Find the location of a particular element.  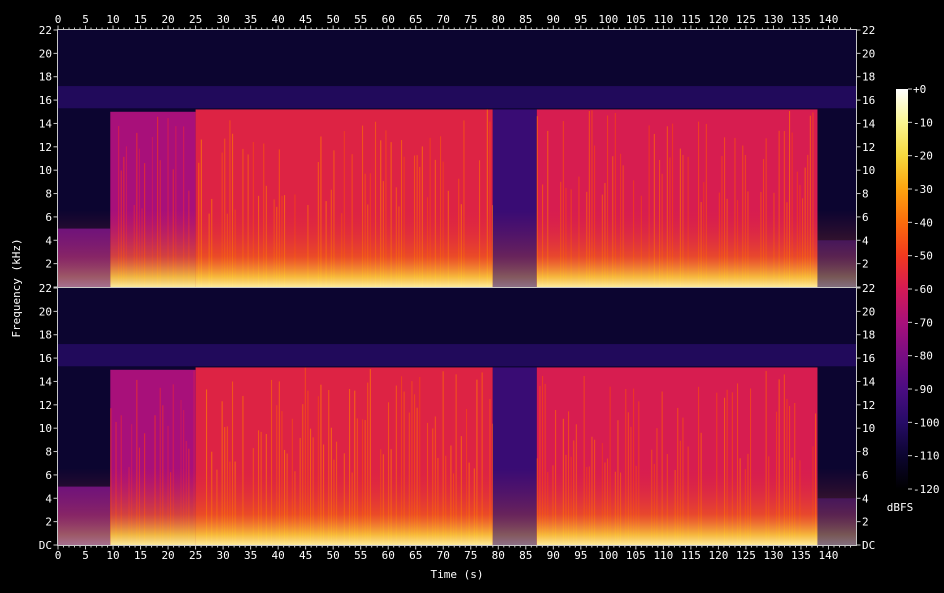

x-tick-label: 120 is located at coordinates (718, 19).